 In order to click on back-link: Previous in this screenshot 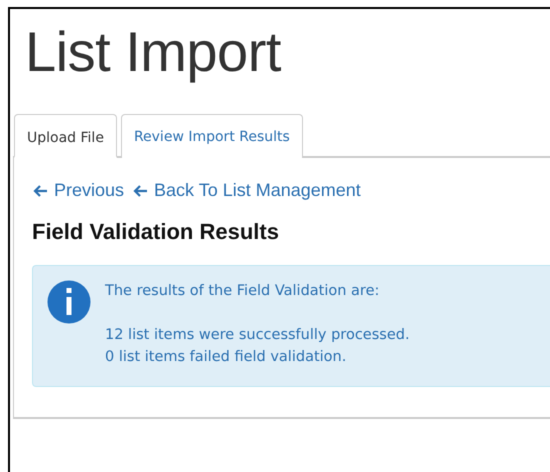, I will do `click(78, 190)`.